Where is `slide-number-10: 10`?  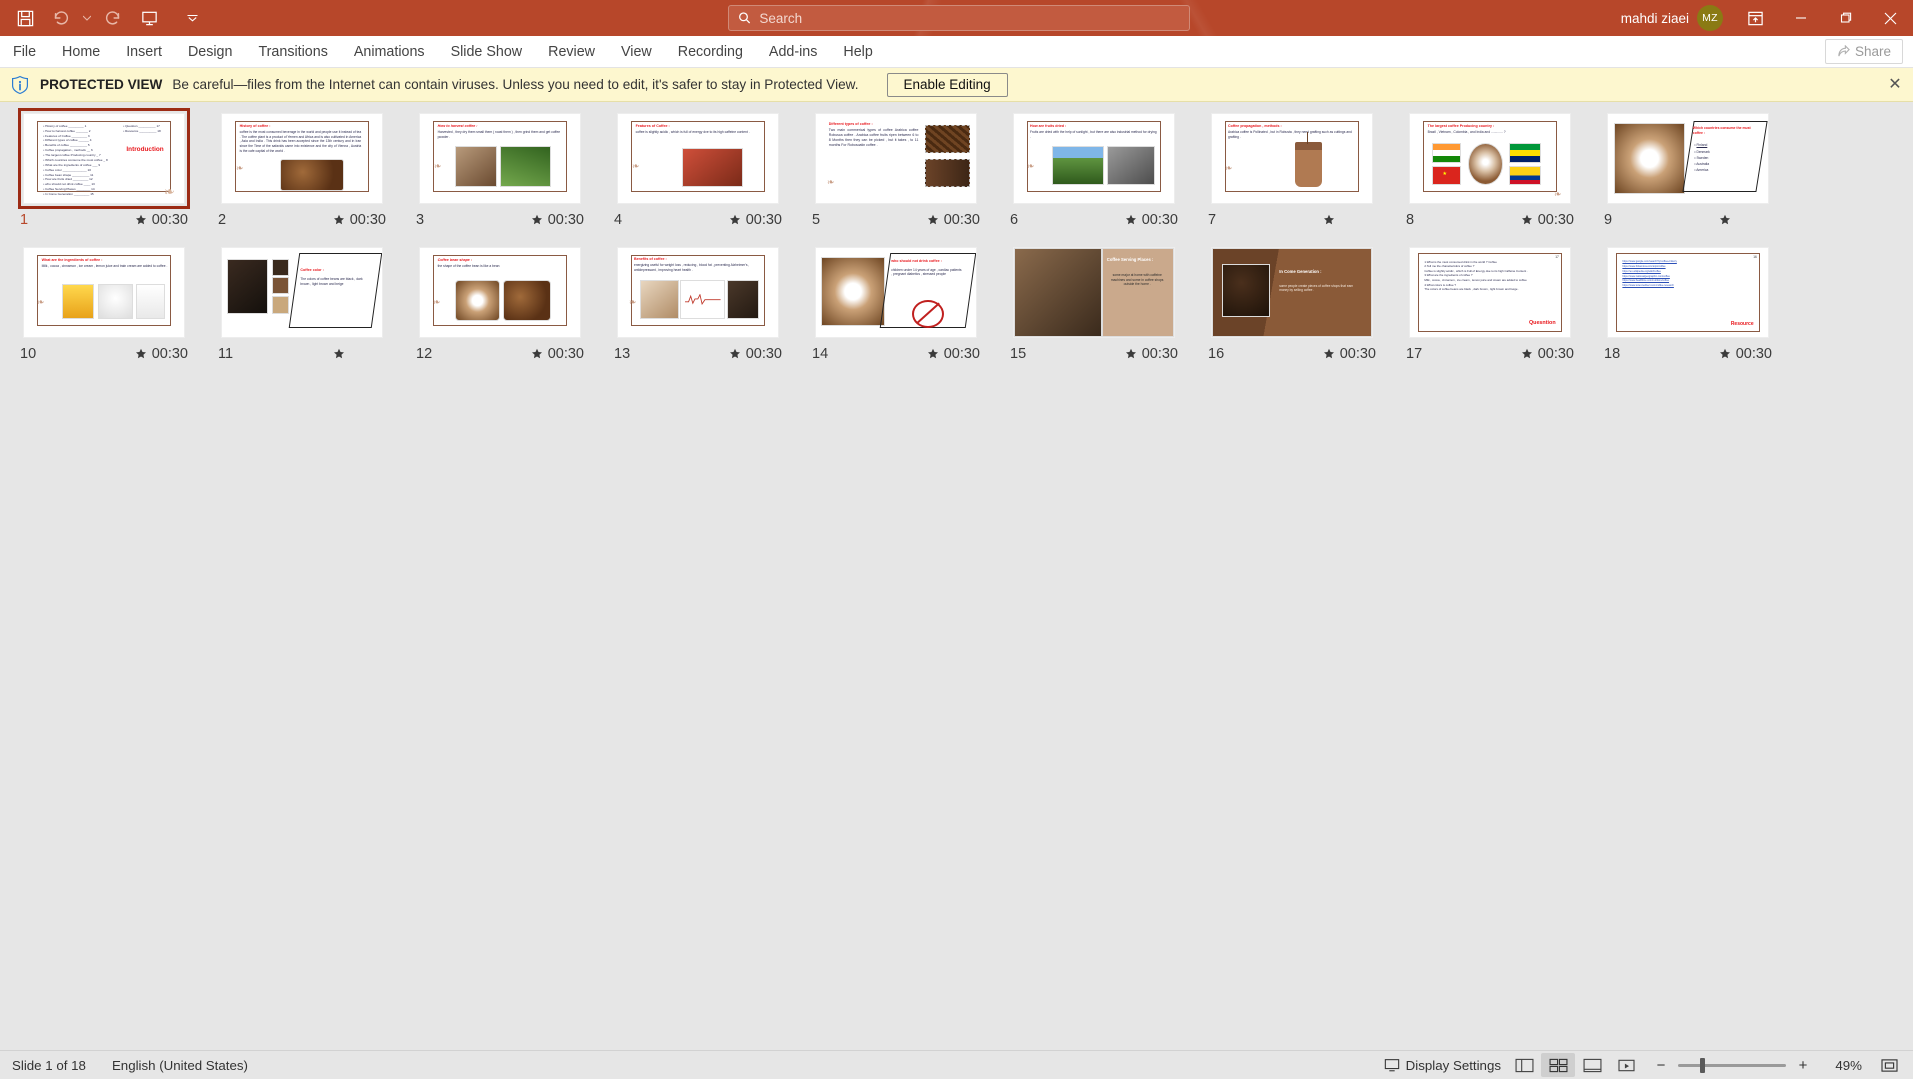
slide-number-10: 10 is located at coordinates (28, 354).